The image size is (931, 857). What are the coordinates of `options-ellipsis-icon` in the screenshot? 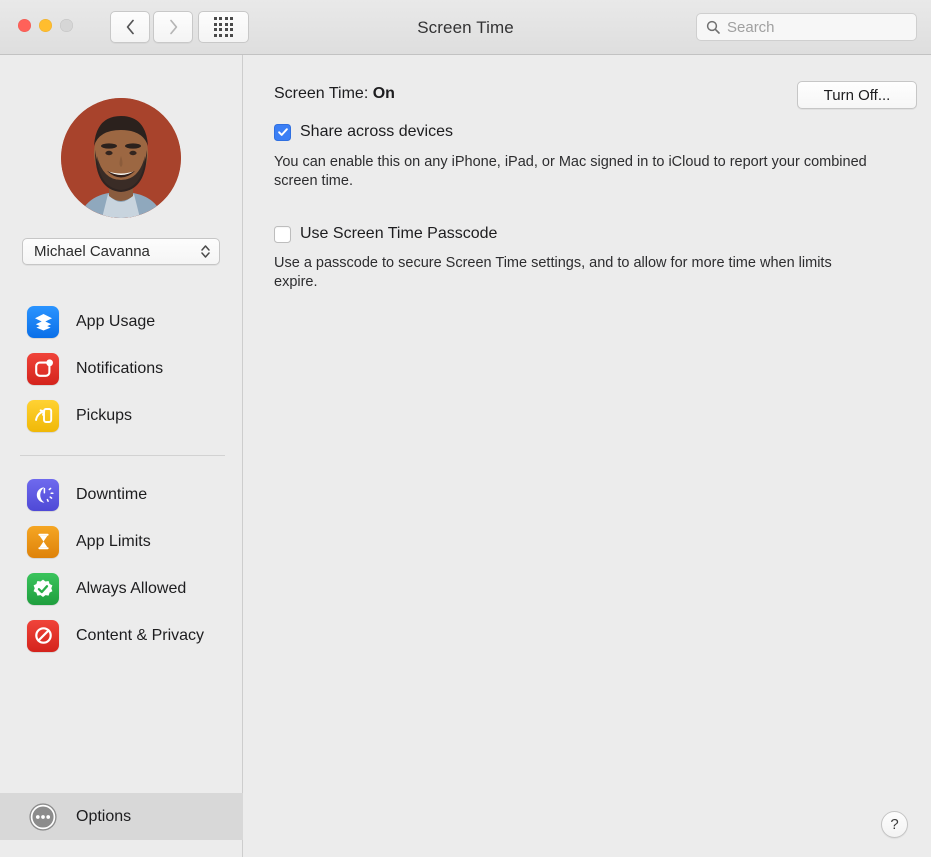 It's located at (43, 817).